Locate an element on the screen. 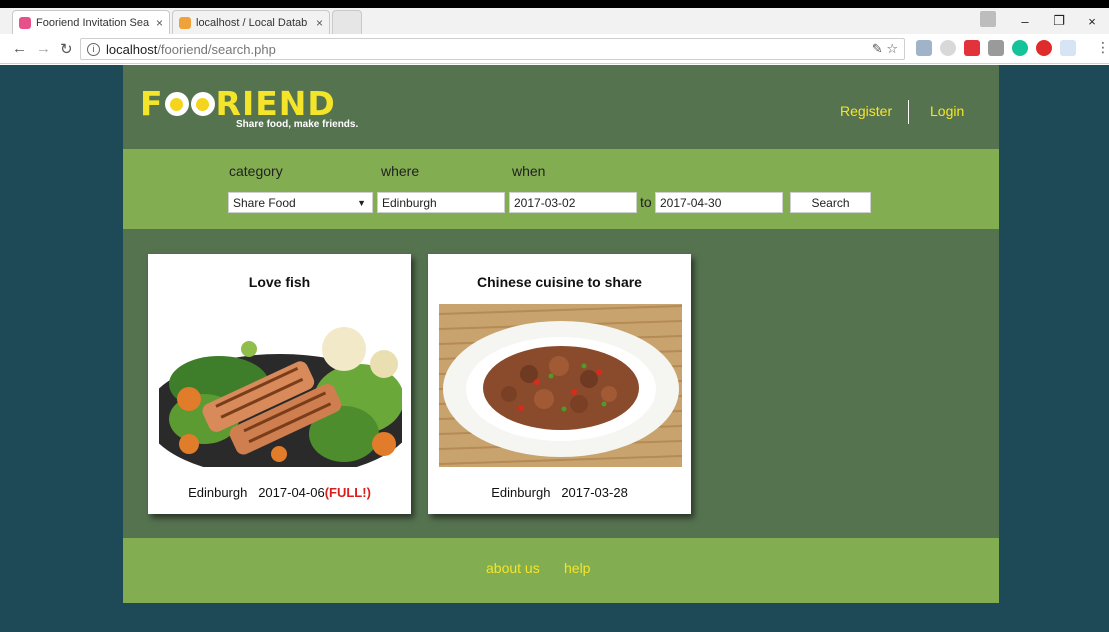 This screenshot has height=632, width=1109. to-date-input: 2017-04-30 is located at coordinates (719, 202).